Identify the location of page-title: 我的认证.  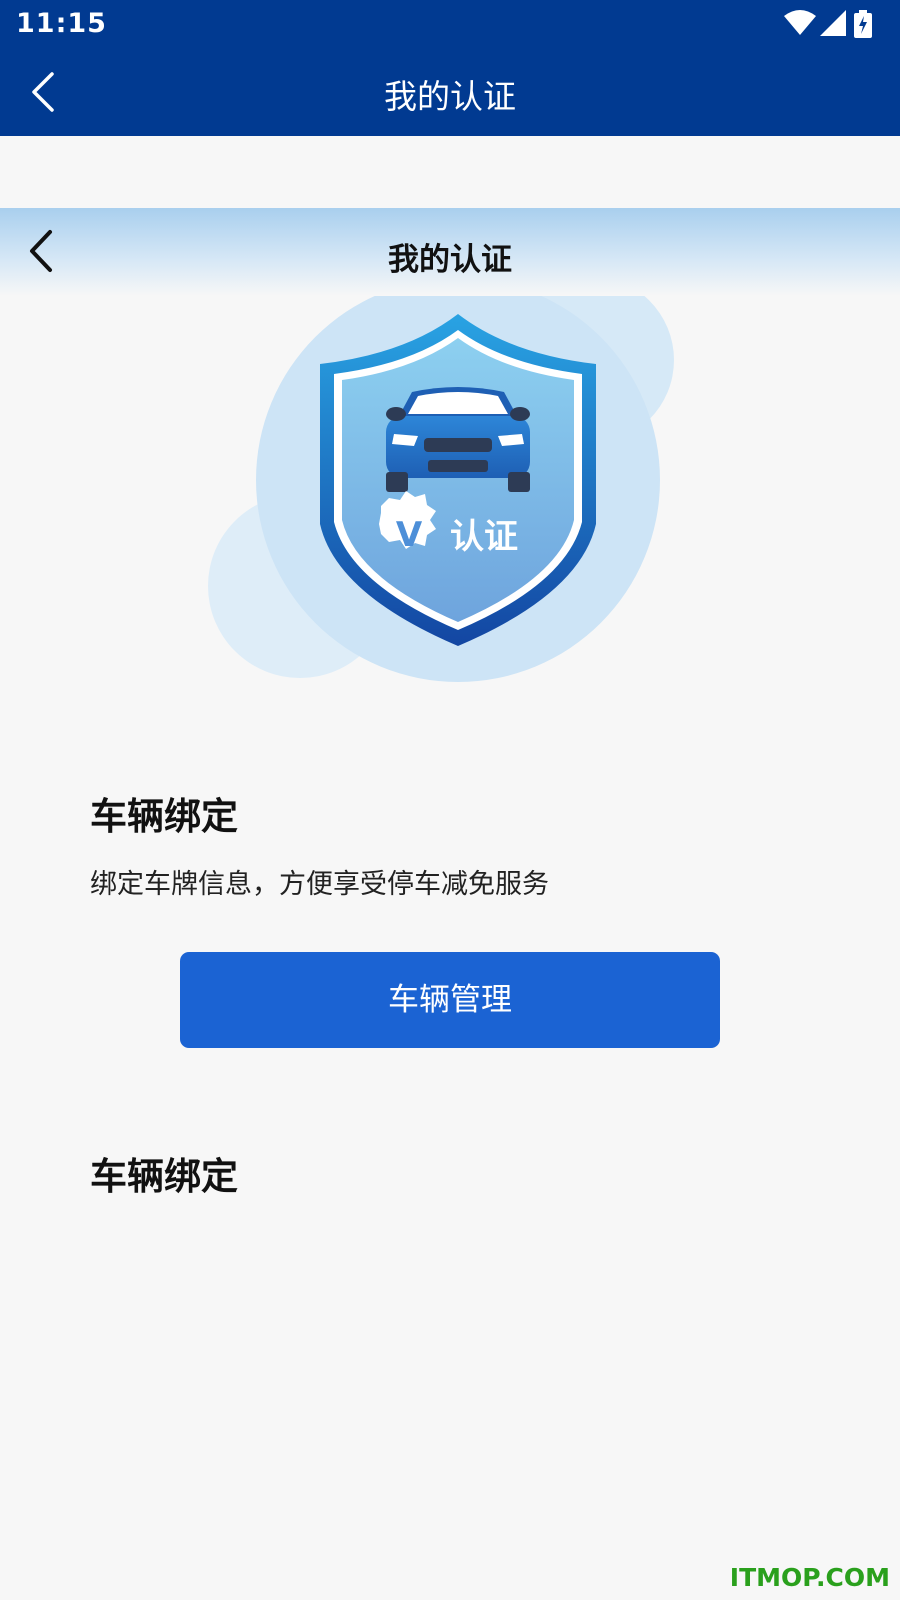
(450, 96).